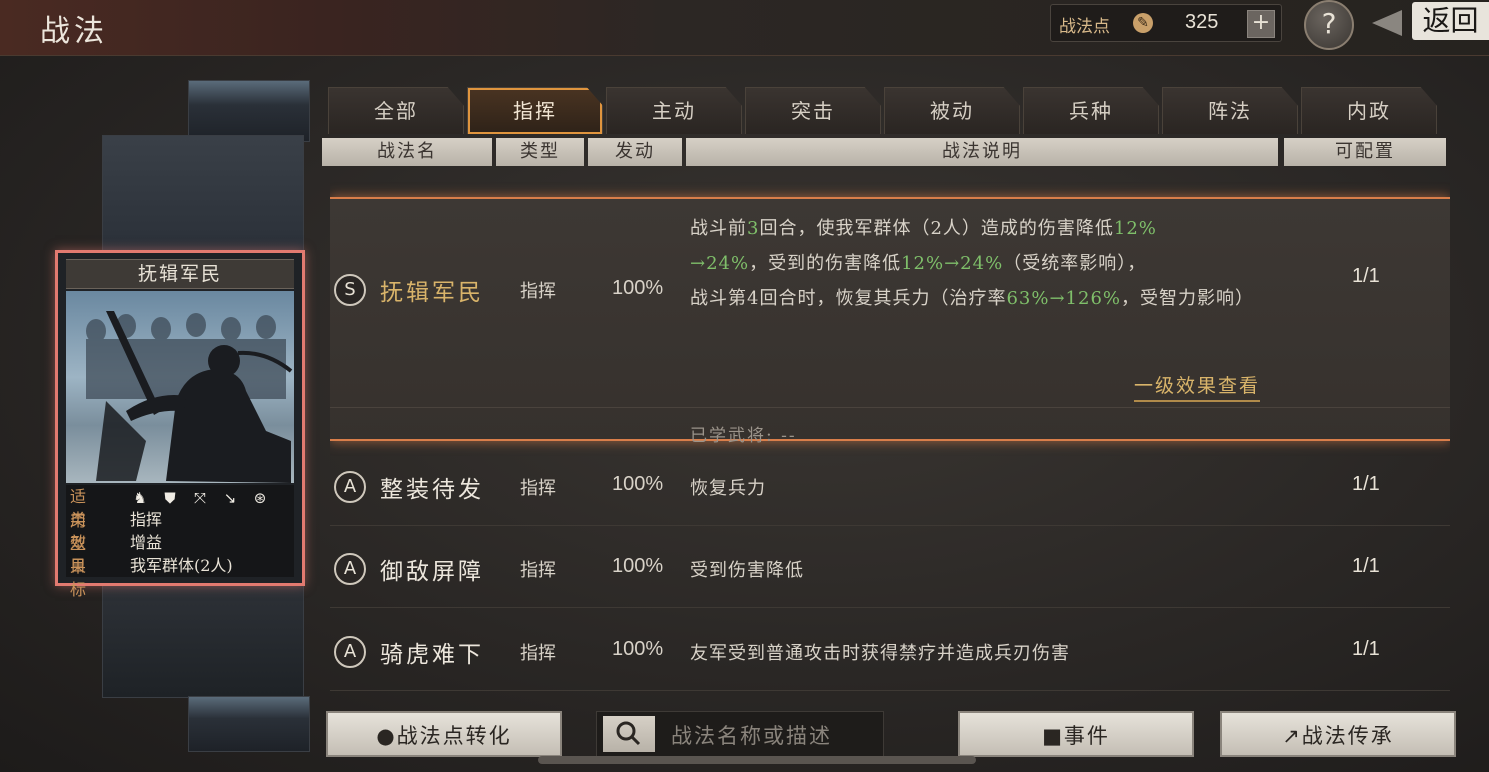 The width and height of the screenshot is (1489, 772). What do you see at coordinates (753, 228) in the screenshot?
I see `desc-number: 3` at bounding box center [753, 228].